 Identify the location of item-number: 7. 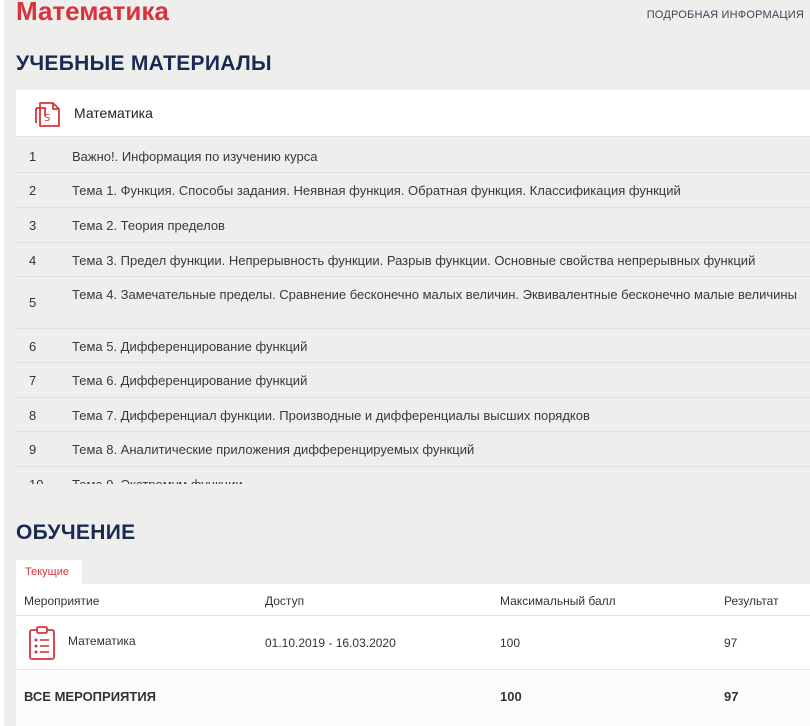
(33, 380).